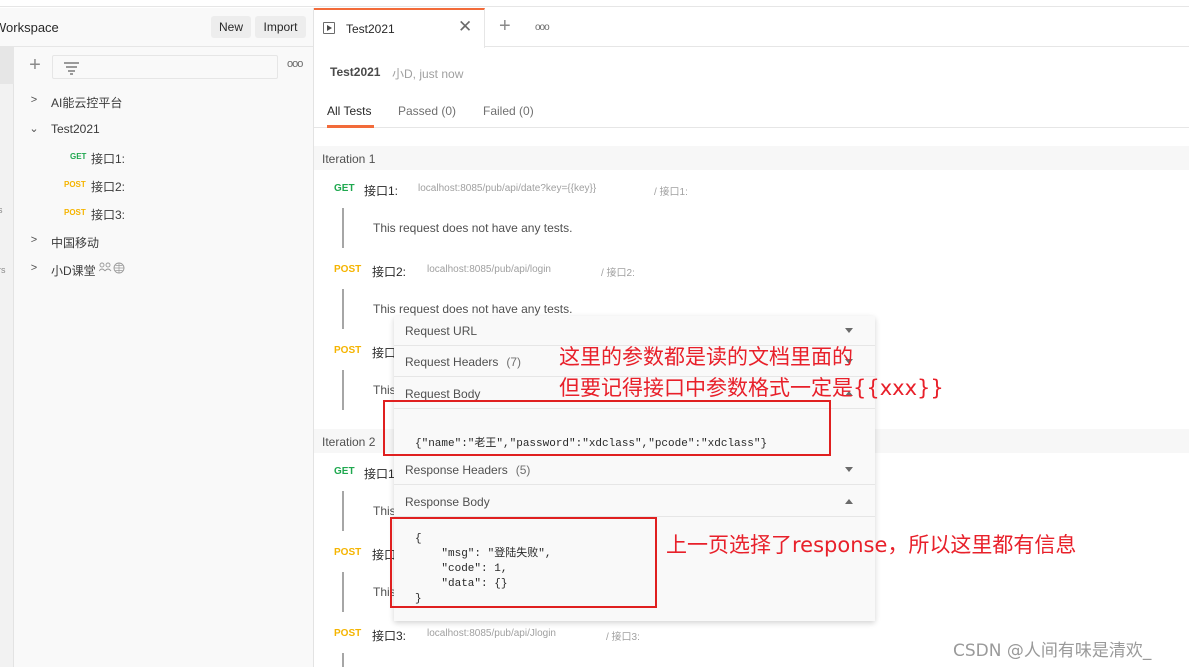 The image size is (1189, 667). I want to click on request-path: / 接口3:, so click(623, 637).